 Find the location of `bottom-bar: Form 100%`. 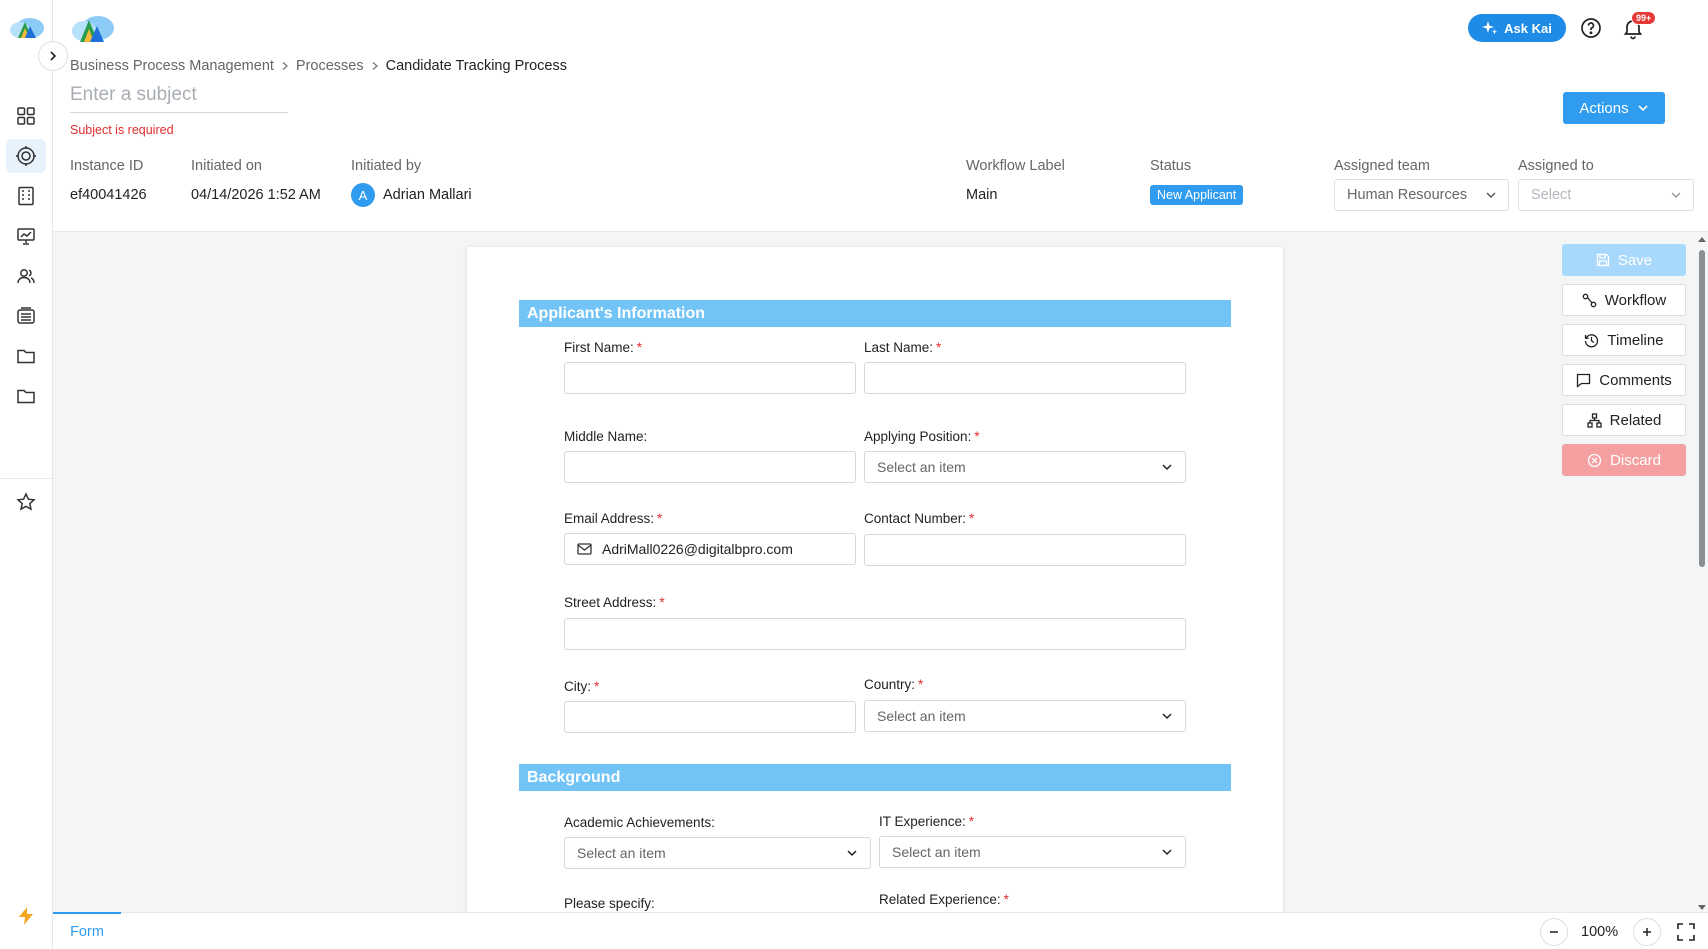

bottom-bar: Form 100% is located at coordinates (880, 930).